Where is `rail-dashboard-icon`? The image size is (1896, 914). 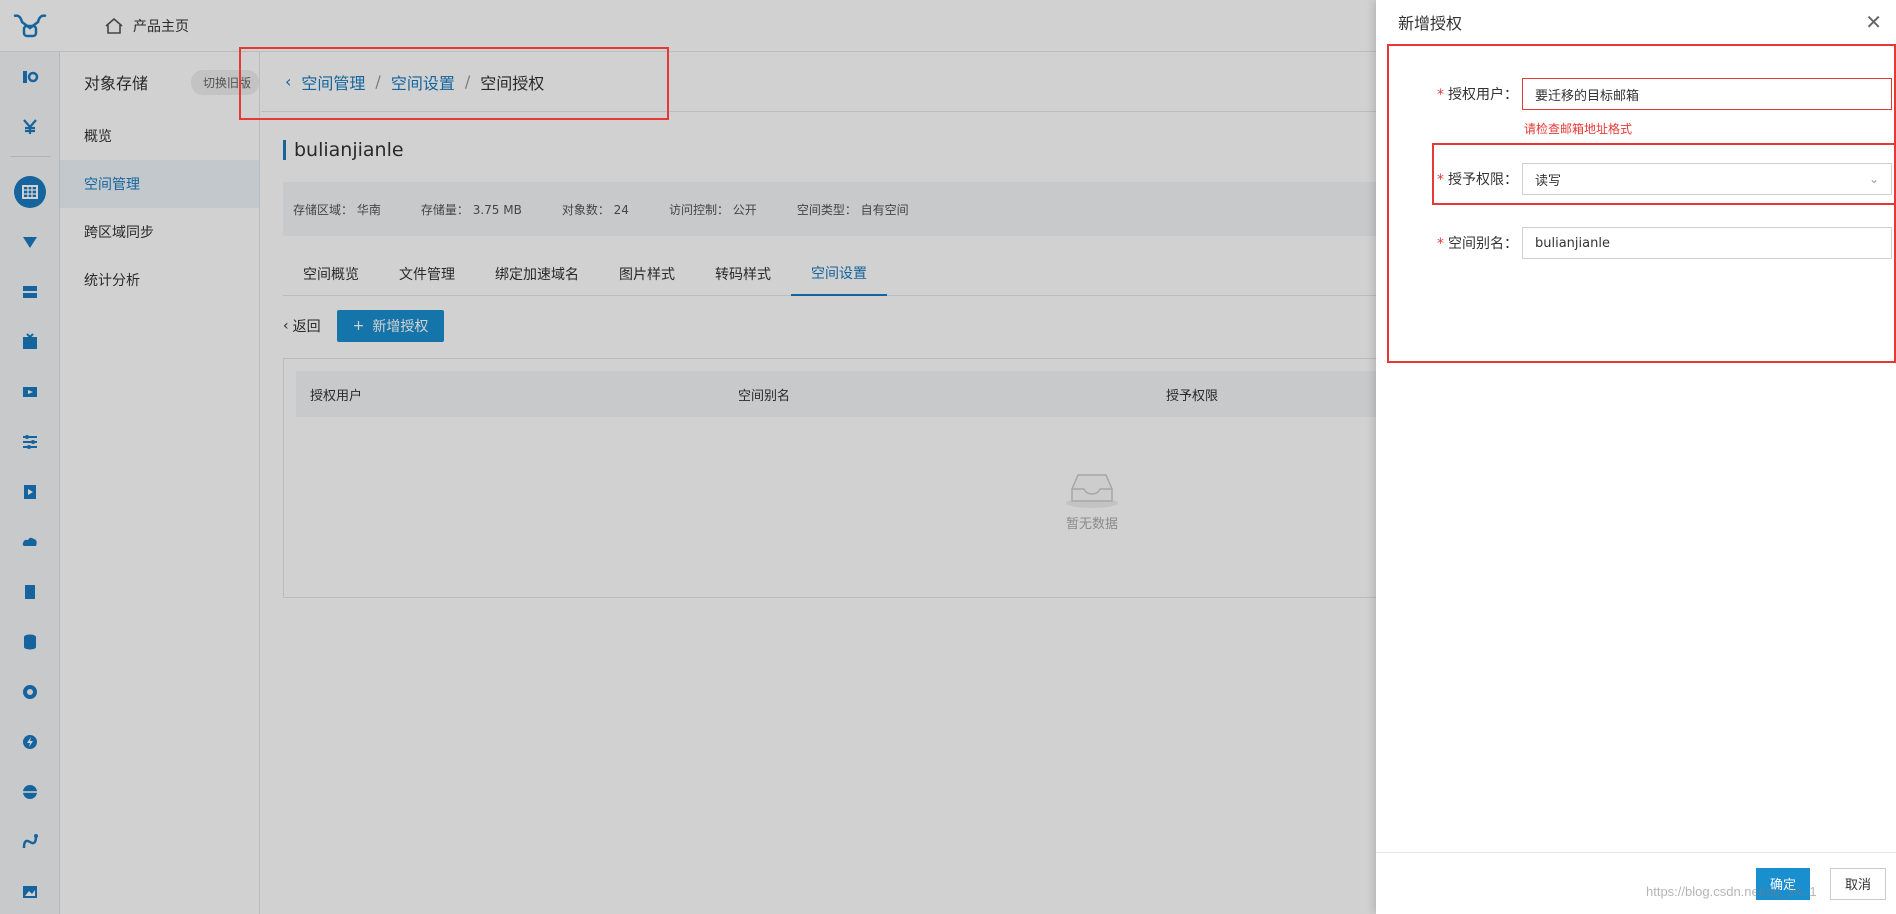 rail-dashboard-icon is located at coordinates (30, 77).